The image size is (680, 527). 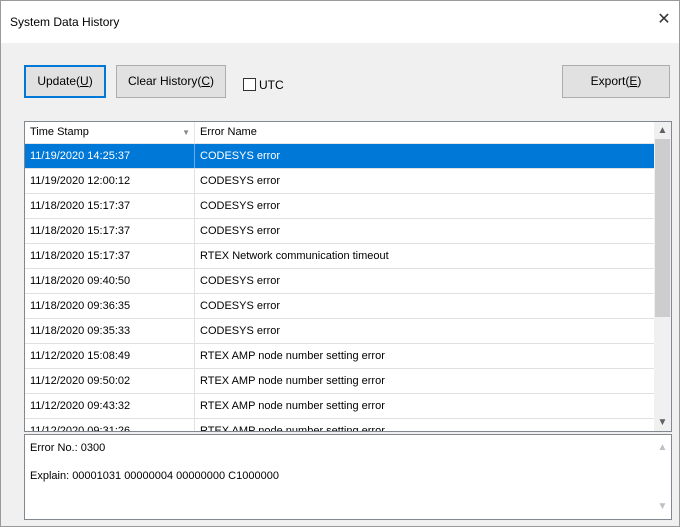 I want to click on list-vertical-scrollbar: ▲ ▼, so click(x=662, y=276).